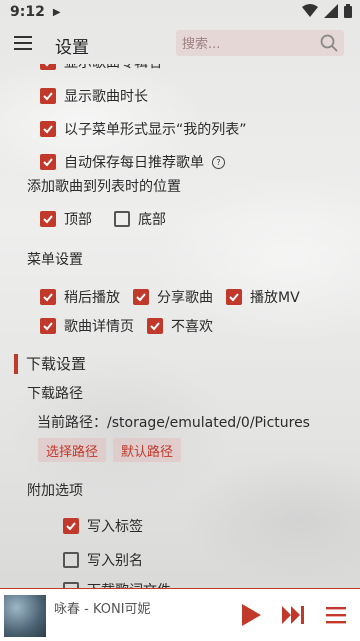  I want to click on option-write-tags: 写入标签, so click(103, 526).